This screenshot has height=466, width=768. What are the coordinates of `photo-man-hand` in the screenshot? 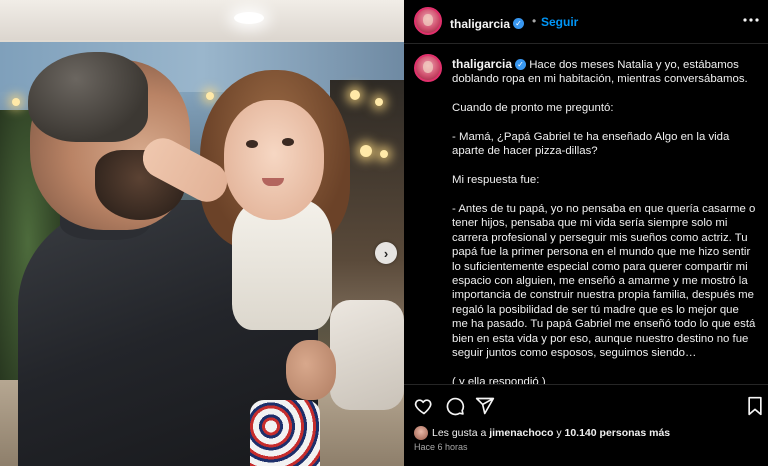 It's located at (311, 370).